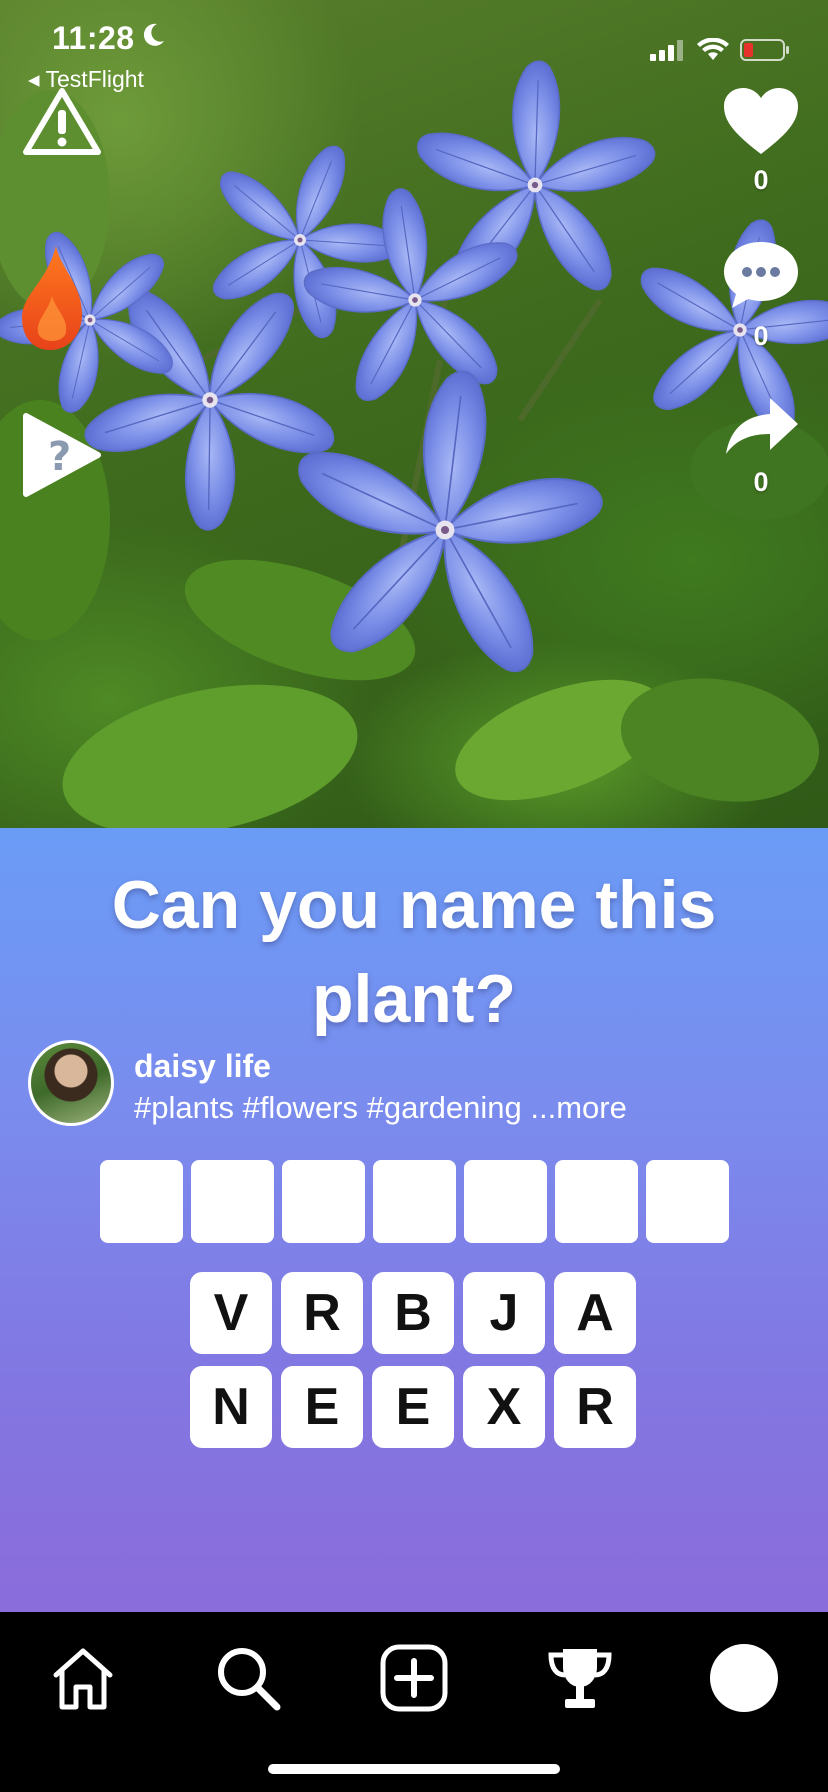  I want to click on letter-tile: X, so click(504, 1407).